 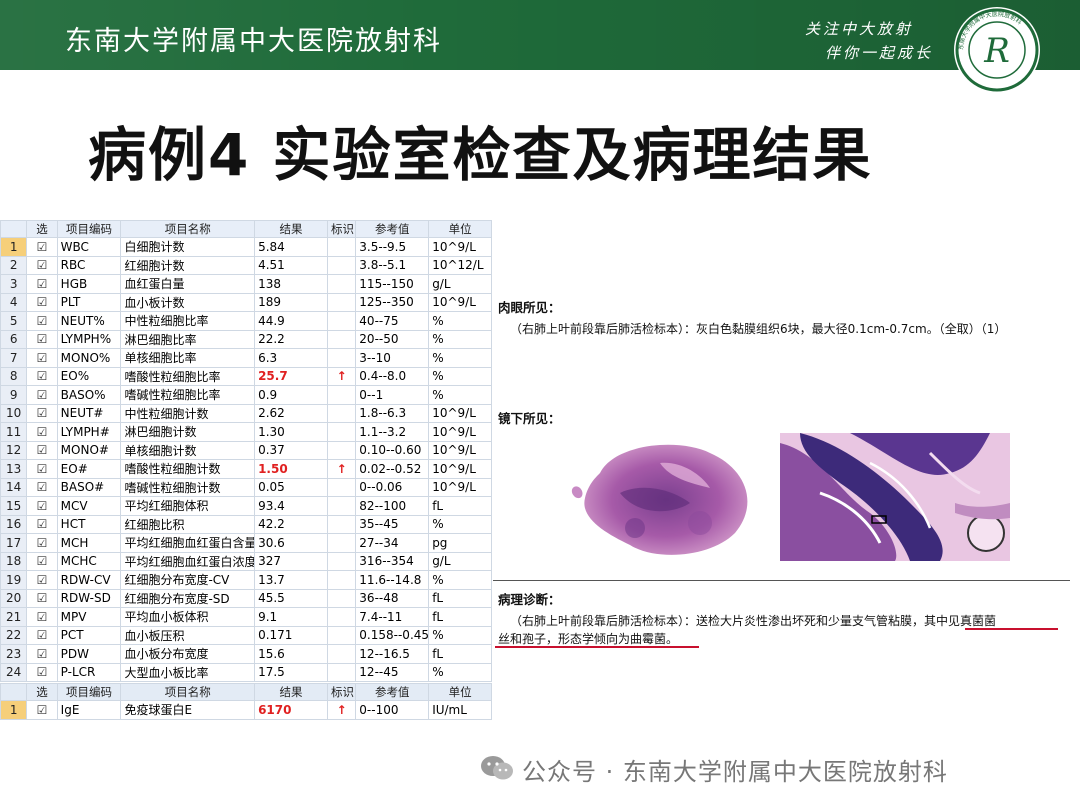 I want to click on ige-column-header: 单位, so click(x=460, y=692).